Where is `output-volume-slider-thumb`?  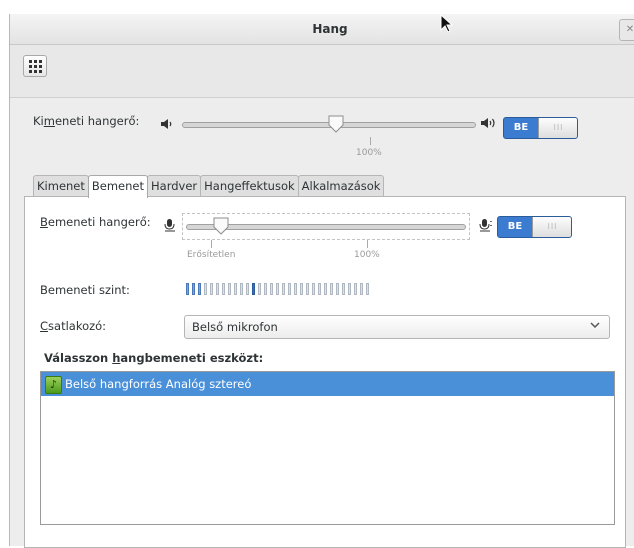
output-volume-slider-thumb is located at coordinates (336, 124).